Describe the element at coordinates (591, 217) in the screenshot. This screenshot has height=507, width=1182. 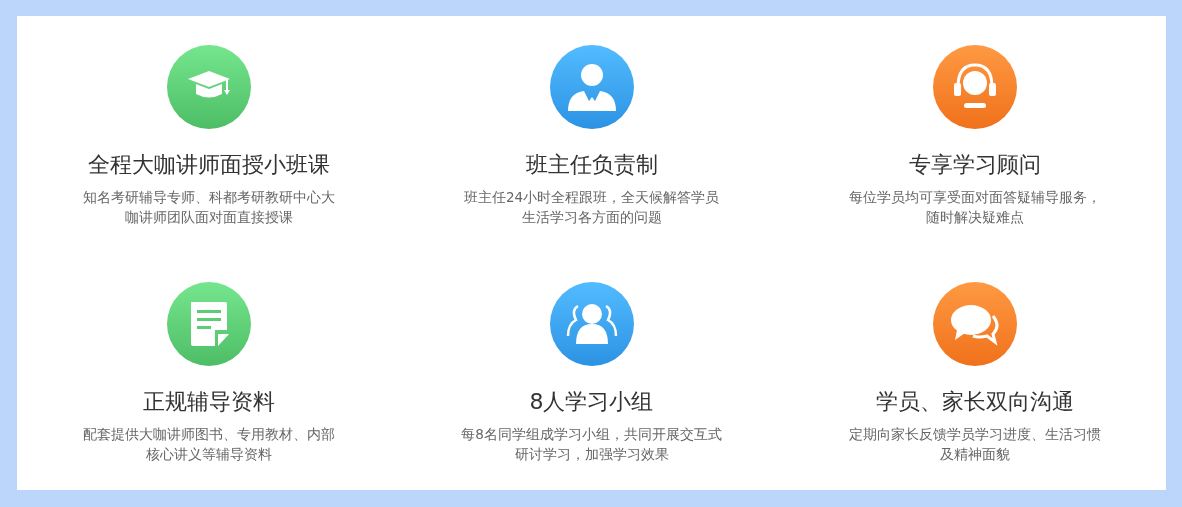
I see `feature-description: 生活学习各方面的问题` at that location.